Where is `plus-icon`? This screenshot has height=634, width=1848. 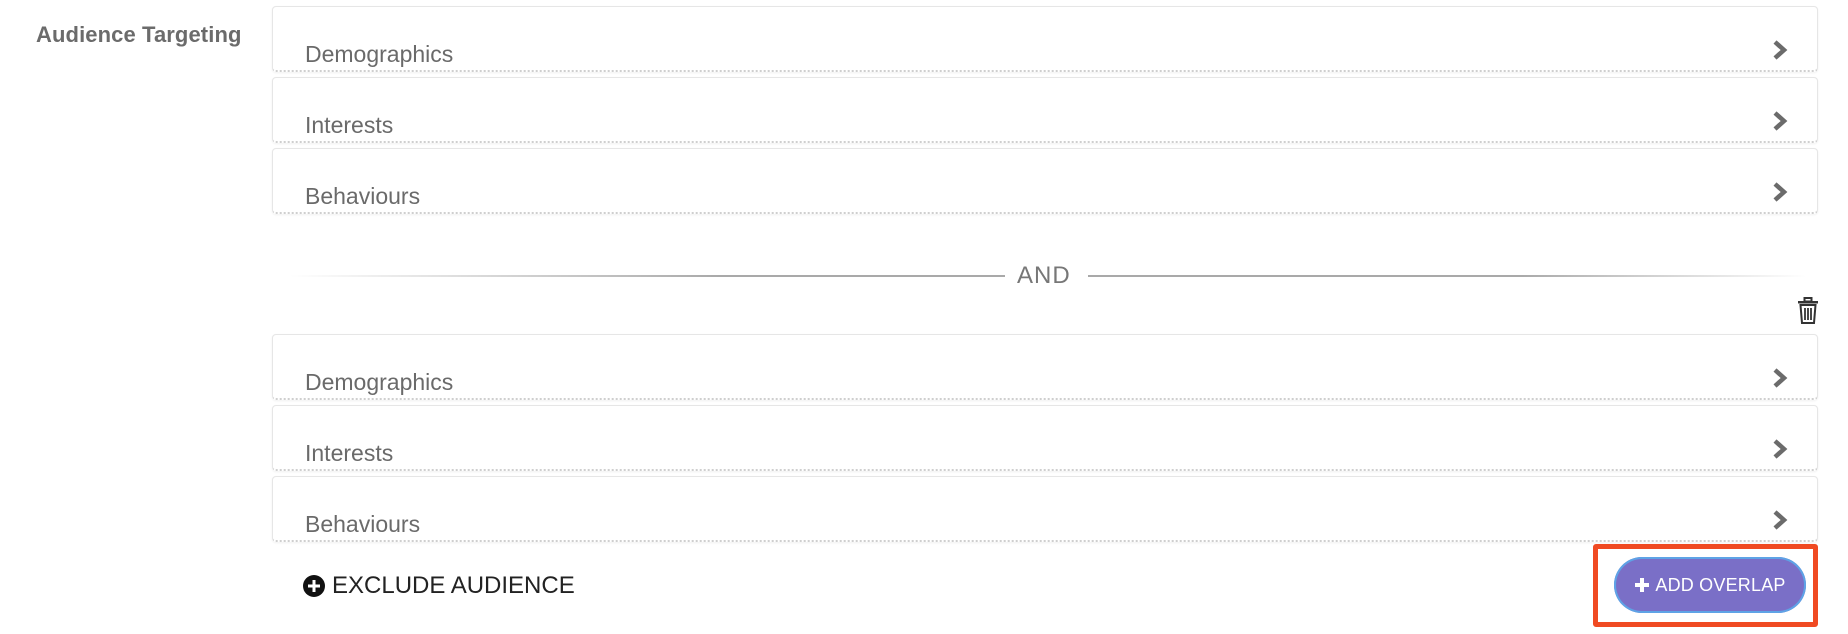 plus-icon is located at coordinates (1642, 585).